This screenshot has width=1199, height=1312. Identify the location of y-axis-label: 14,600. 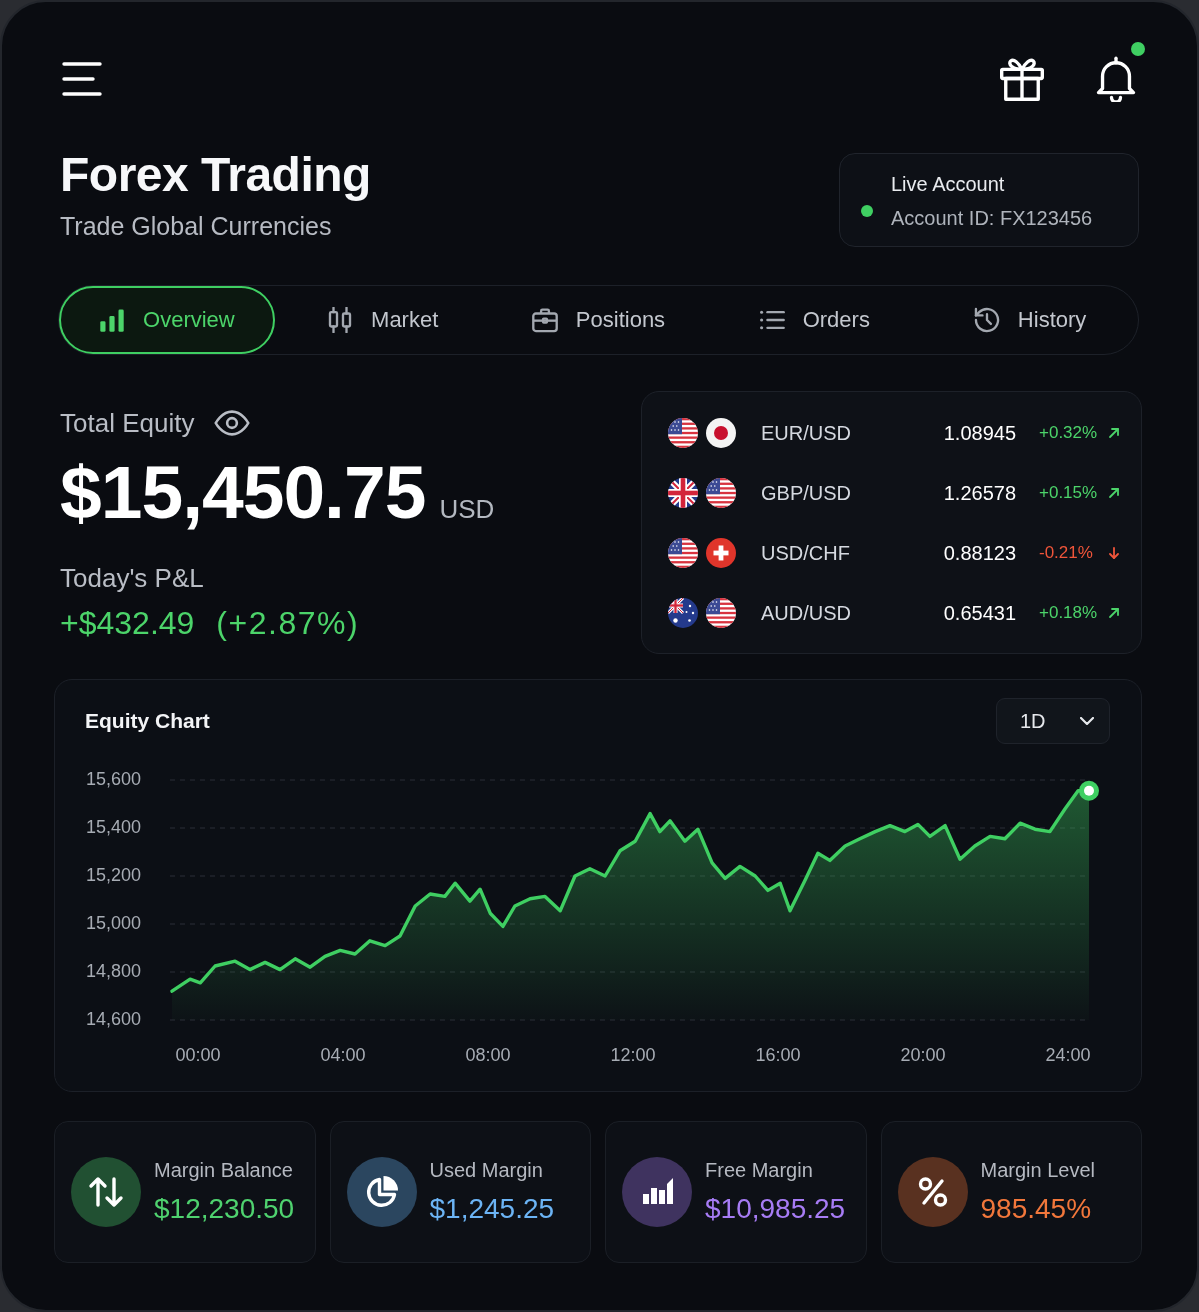
(114, 1018).